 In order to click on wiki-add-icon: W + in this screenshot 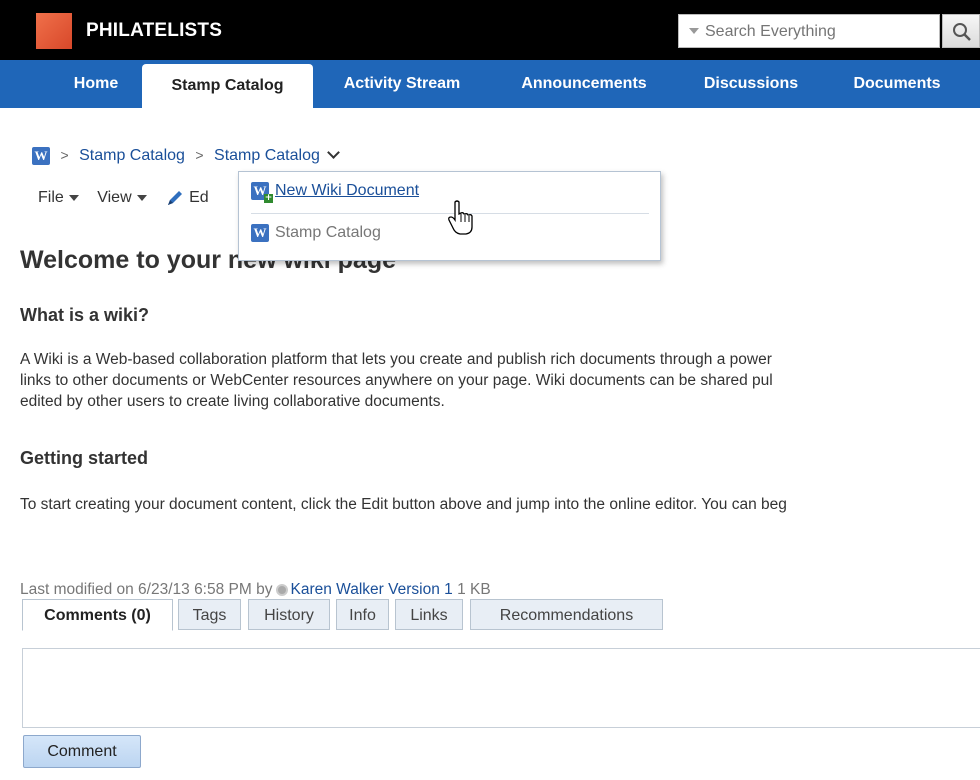, I will do `click(262, 192)`.